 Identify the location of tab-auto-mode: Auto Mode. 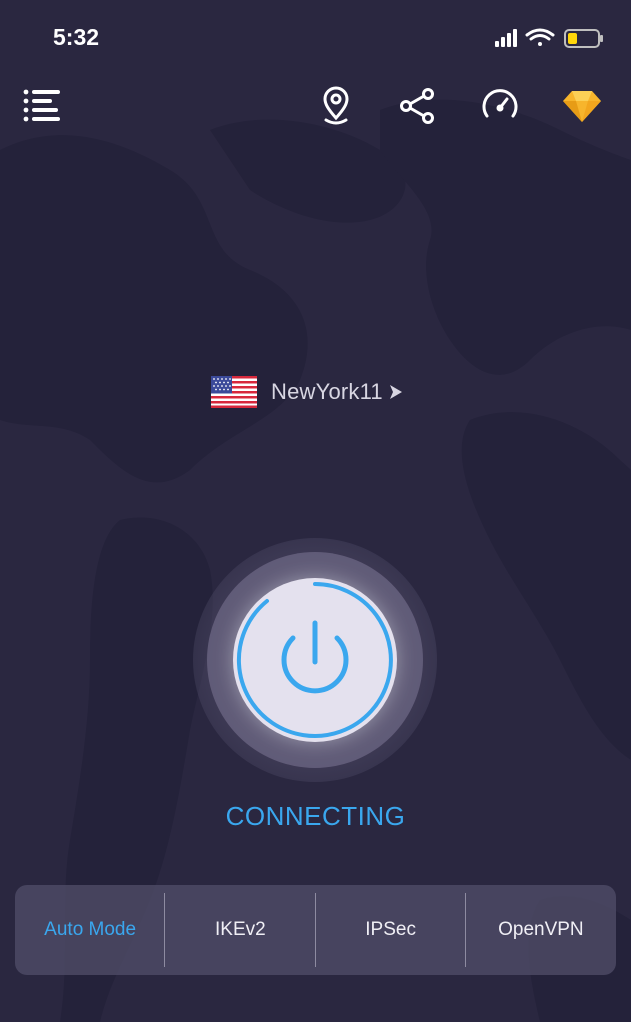
(90, 930).